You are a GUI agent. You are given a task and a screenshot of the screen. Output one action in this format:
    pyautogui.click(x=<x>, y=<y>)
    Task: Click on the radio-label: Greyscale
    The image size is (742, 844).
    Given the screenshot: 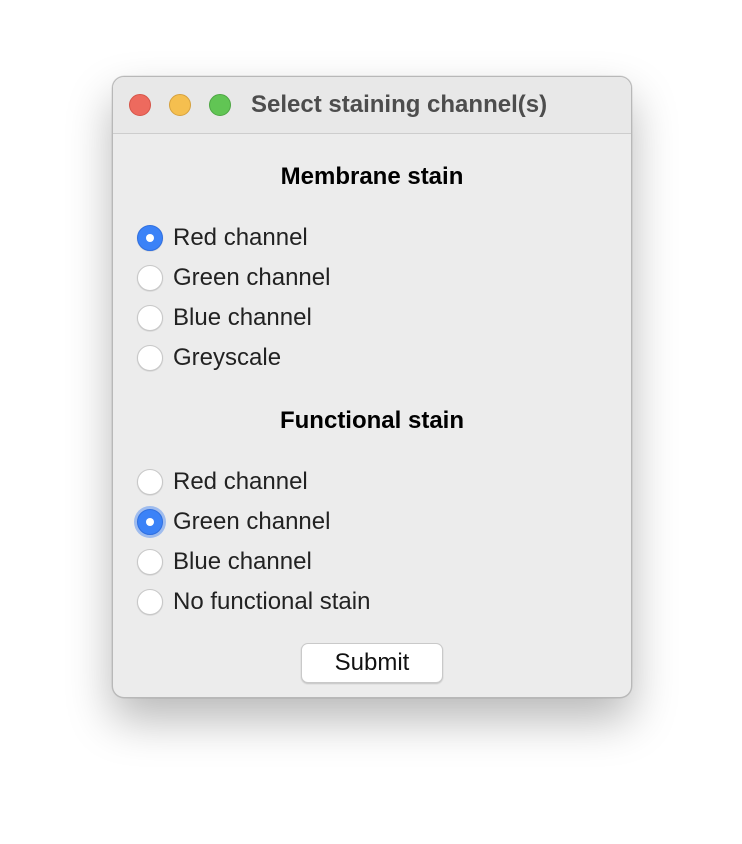 What is the action you would take?
    pyautogui.click(x=227, y=357)
    